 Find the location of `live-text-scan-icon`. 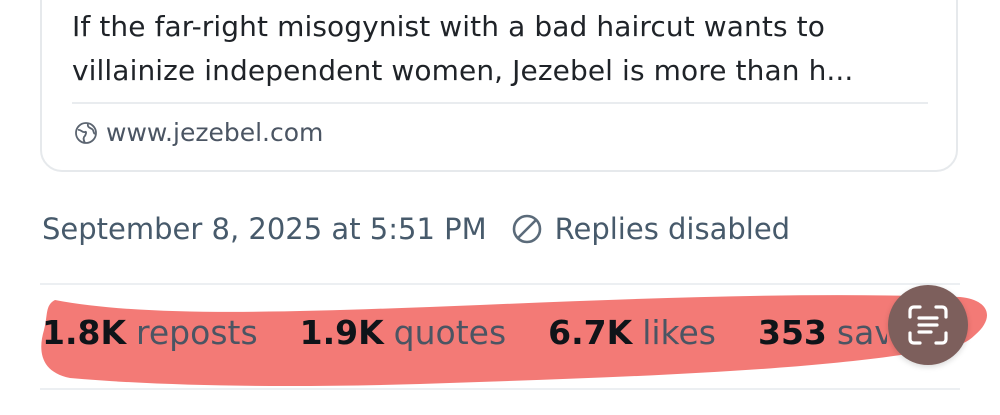

live-text-scan-icon is located at coordinates (928, 325).